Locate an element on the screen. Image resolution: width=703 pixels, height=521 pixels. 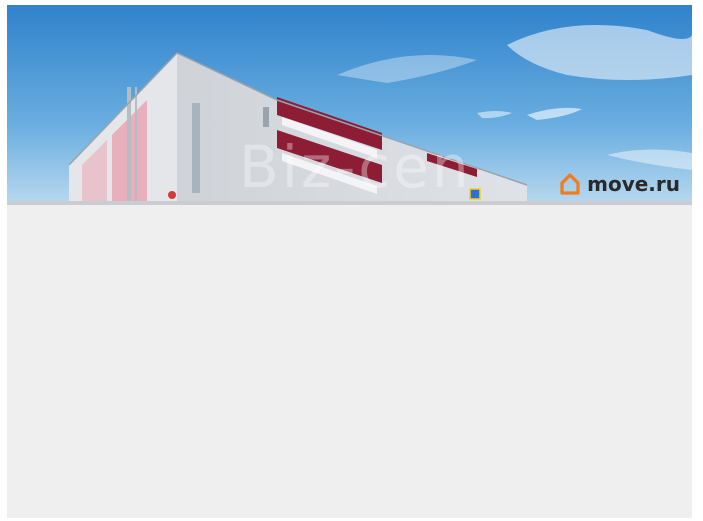
move-ru-logo: move.ru is located at coordinates (619, 184).